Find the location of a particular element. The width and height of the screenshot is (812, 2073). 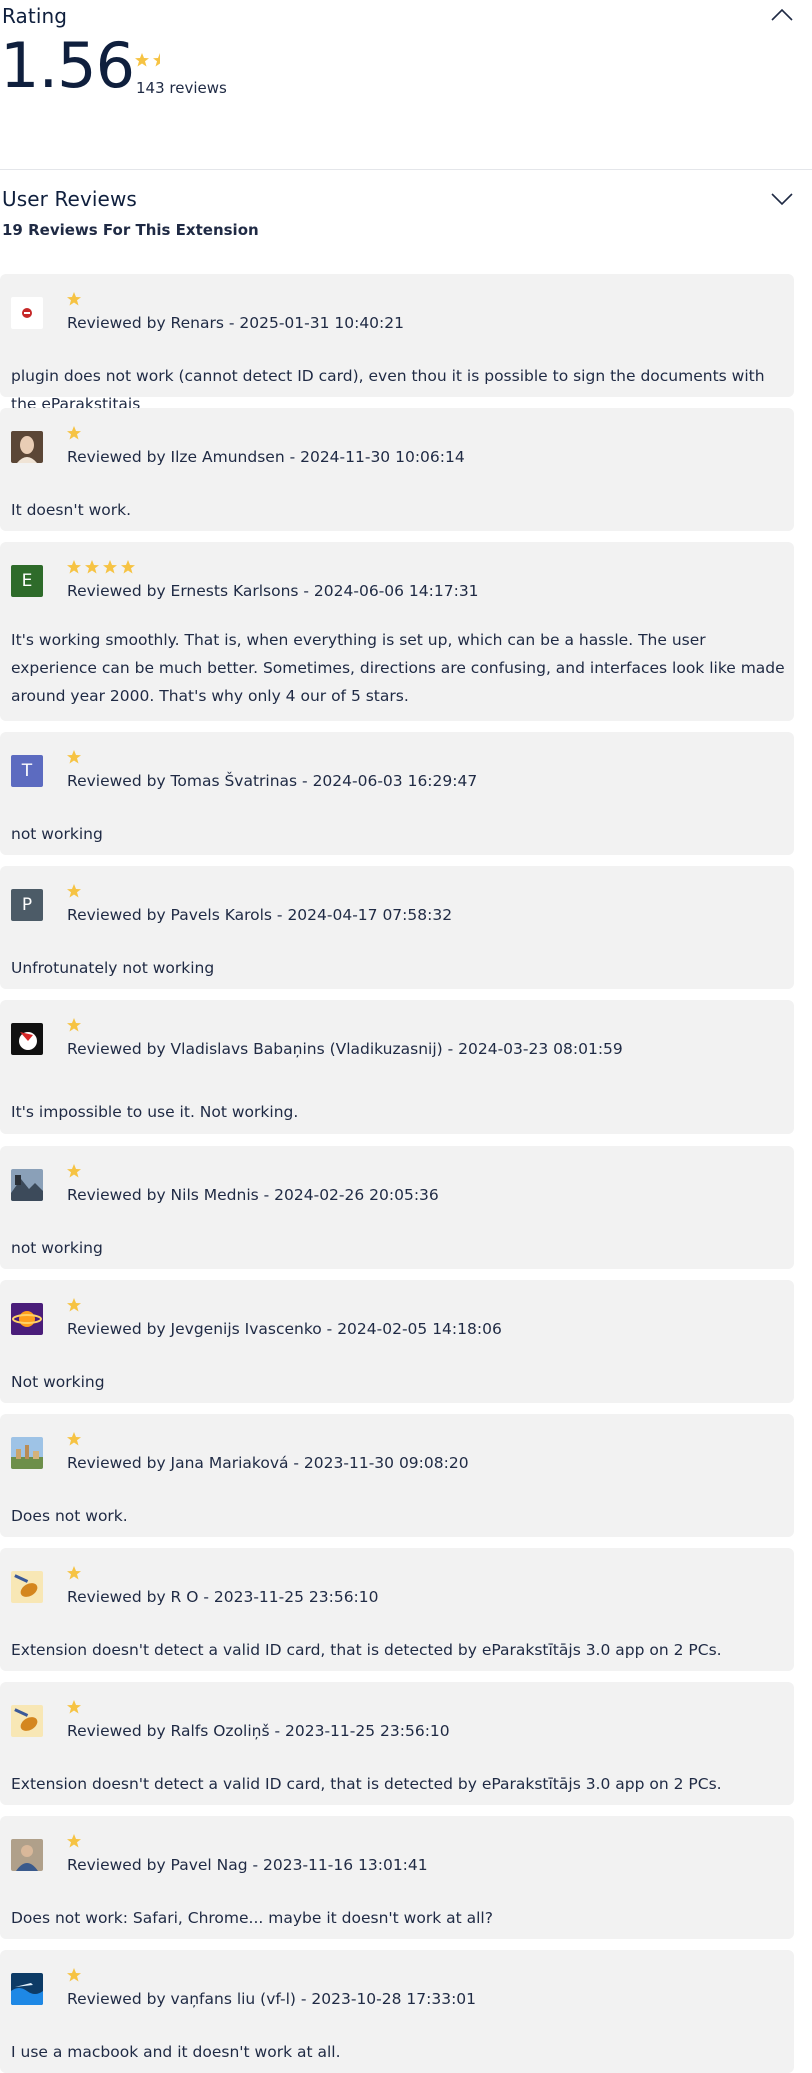

review-text: Not working is located at coordinates (58, 1382).